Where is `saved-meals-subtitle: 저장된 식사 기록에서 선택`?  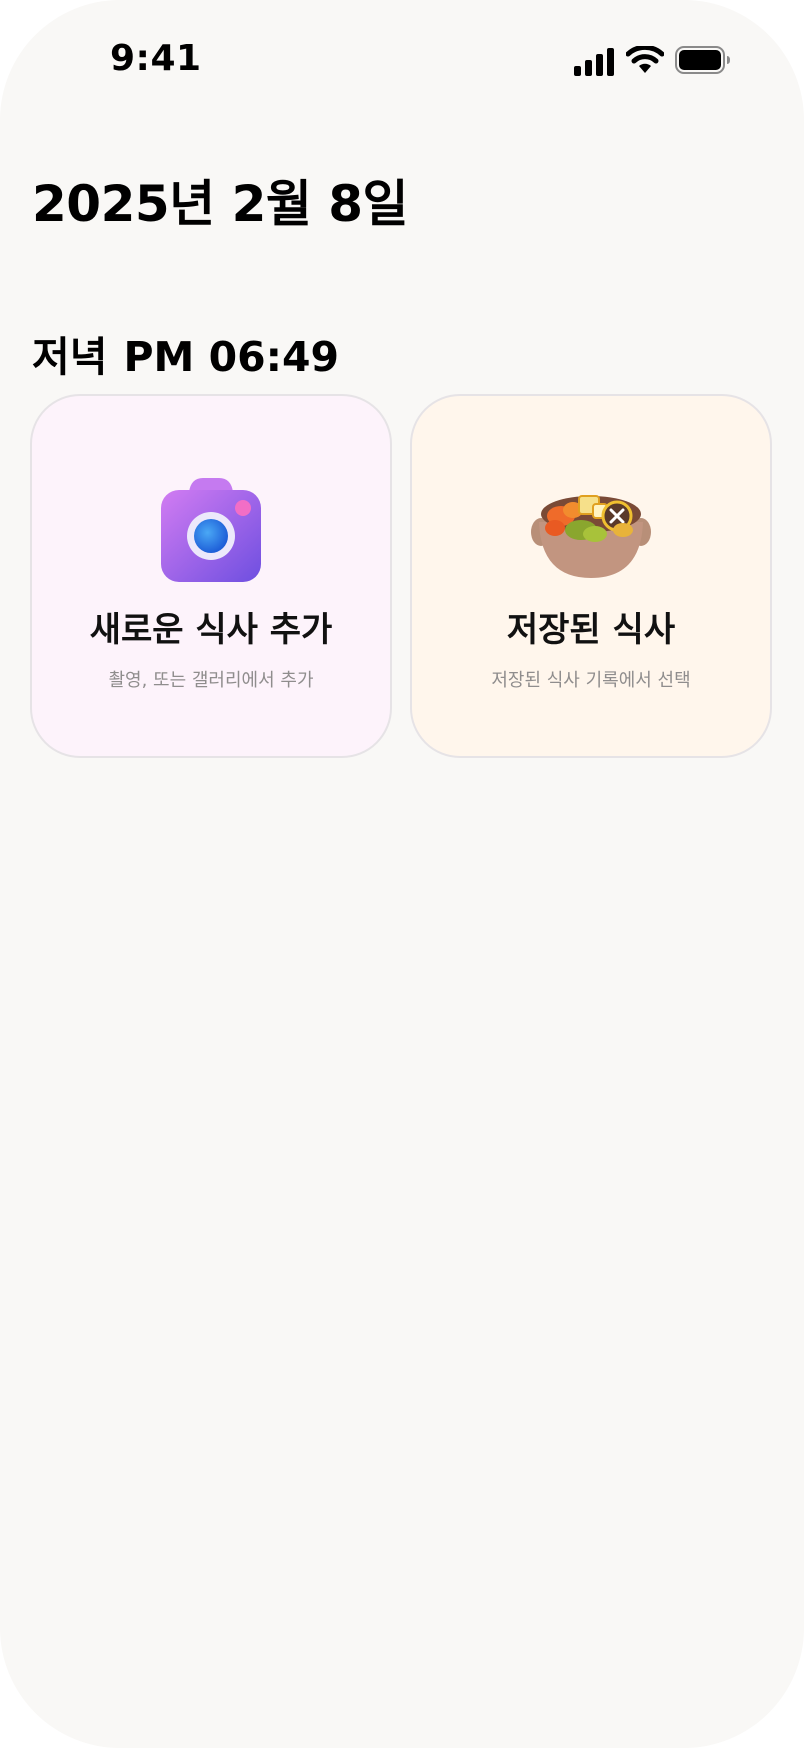 saved-meals-subtitle: 저장된 식사 기록에서 선택 is located at coordinates (591, 680).